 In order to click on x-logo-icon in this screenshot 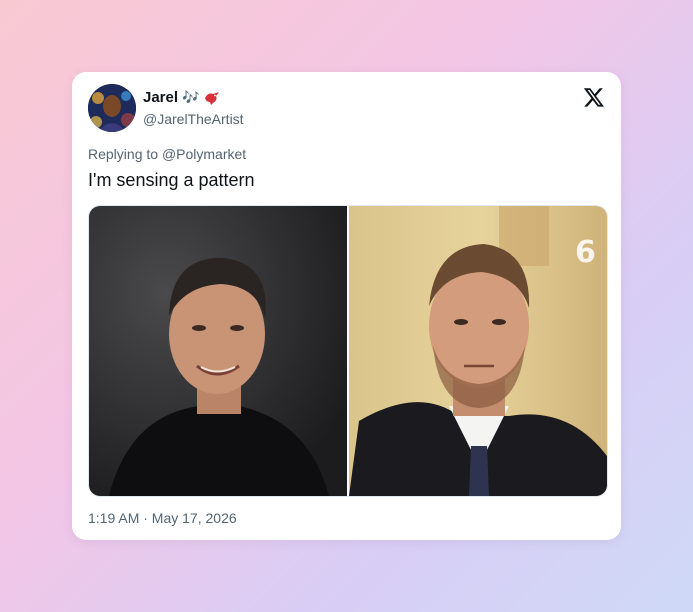, I will do `click(594, 97)`.